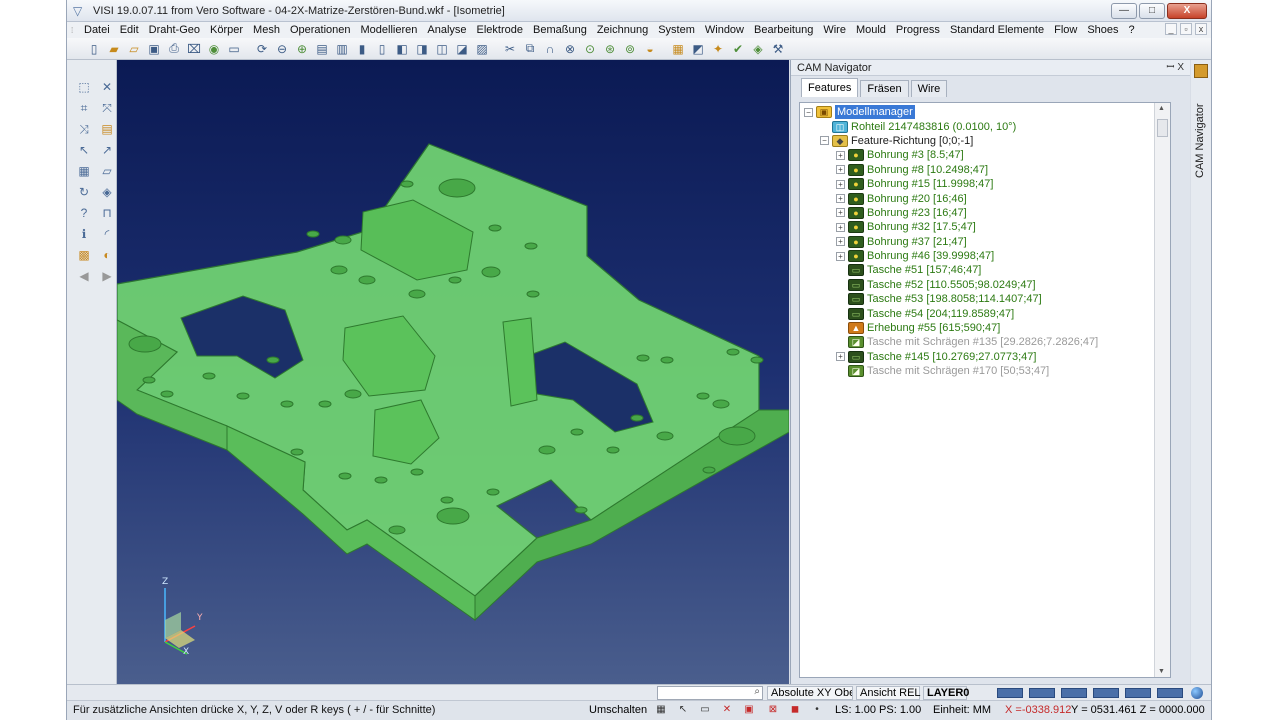 The height and width of the screenshot is (720, 1280). What do you see at coordinates (1200, 133) in the screenshot?
I see `cam-navigator-tab-label: CAM Navigator` at bounding box center [1200, 133].